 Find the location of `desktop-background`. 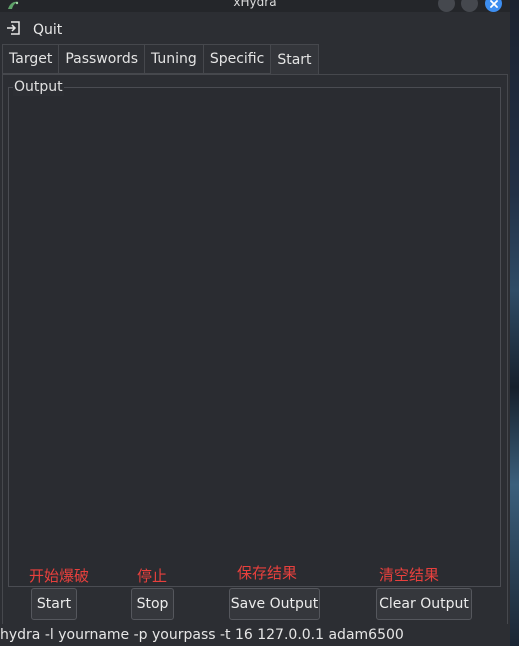

desktop-background is located at coordinates (514, 323).